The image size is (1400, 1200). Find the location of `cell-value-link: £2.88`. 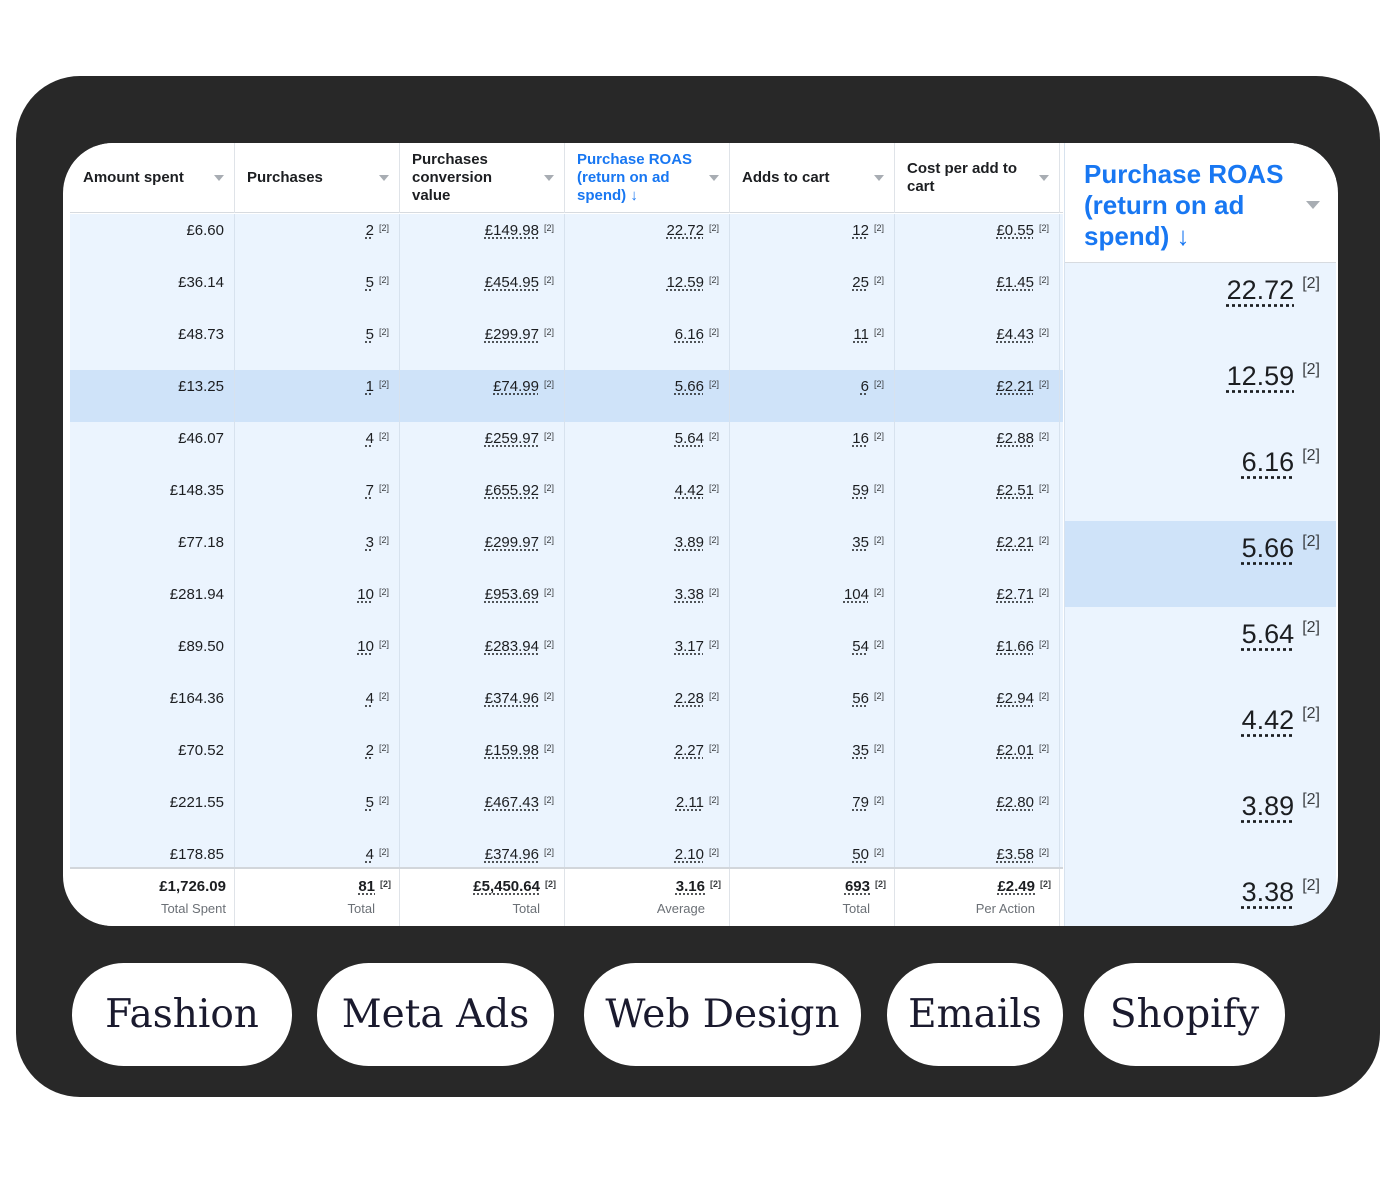

cell-value-link: £2.88 is located at coordinates (1015, 438).